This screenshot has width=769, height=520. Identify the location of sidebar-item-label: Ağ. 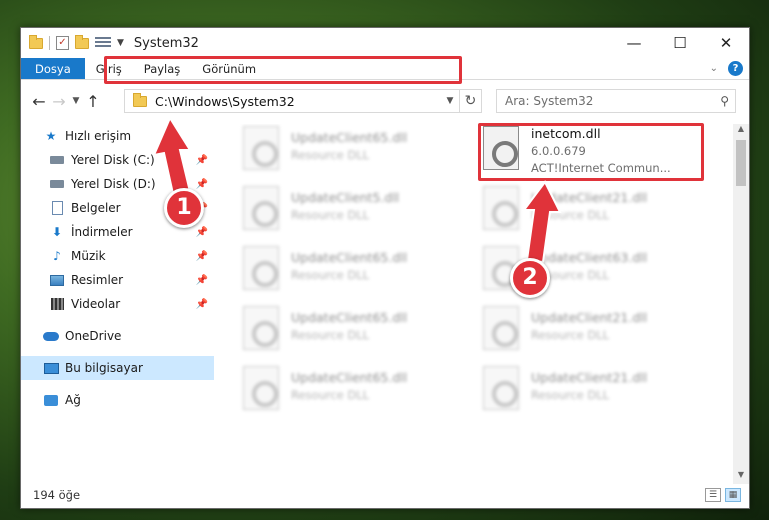
(73, 400).